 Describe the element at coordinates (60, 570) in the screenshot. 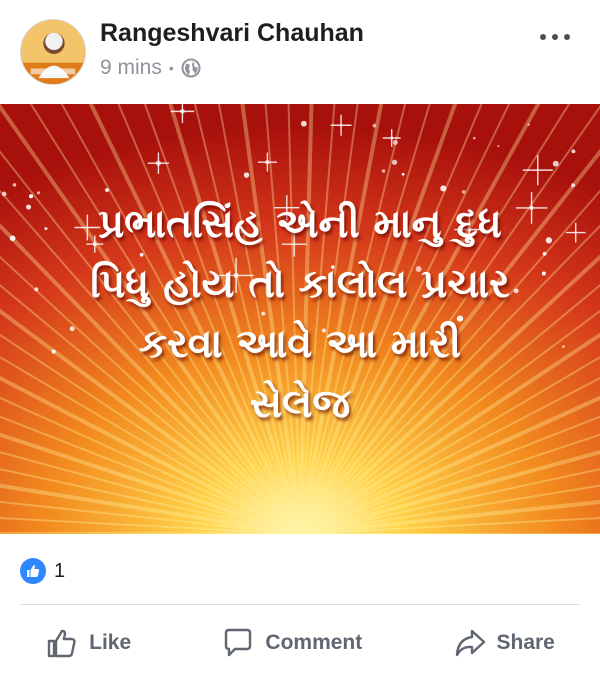

I see `reaction-count: 1` at that location.